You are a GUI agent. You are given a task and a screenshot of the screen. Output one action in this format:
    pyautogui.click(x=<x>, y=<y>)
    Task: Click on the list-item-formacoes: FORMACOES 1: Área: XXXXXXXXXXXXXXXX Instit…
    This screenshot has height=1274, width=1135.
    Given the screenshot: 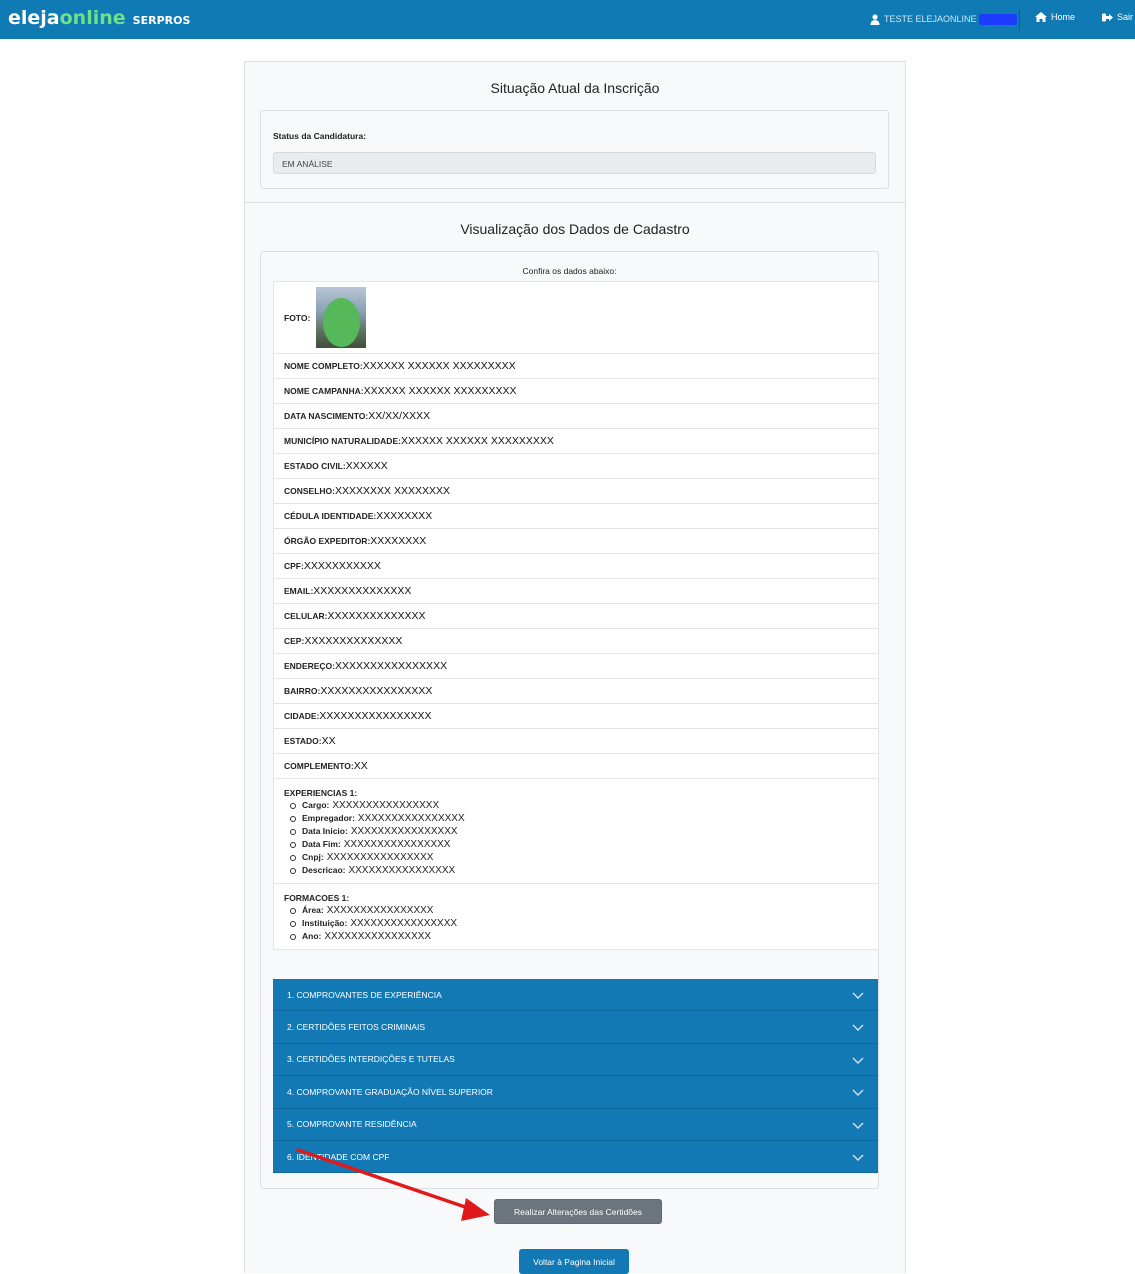 What is the action you would take?
    pyautogui.click(x=576, y=916)
    